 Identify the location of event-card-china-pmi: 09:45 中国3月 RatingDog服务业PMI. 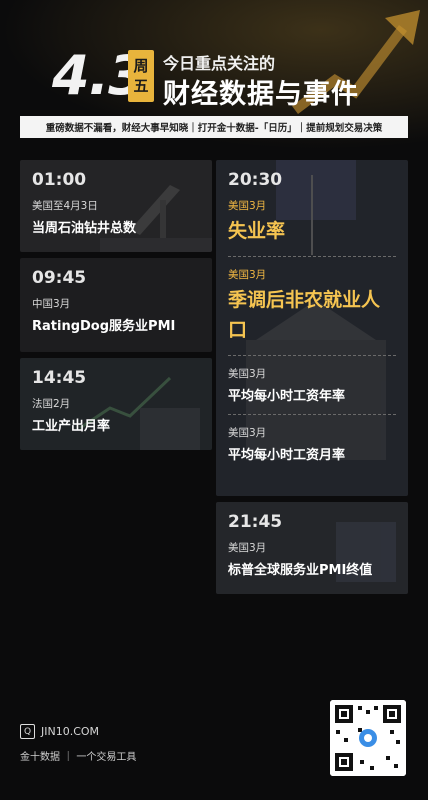
(116, 305).